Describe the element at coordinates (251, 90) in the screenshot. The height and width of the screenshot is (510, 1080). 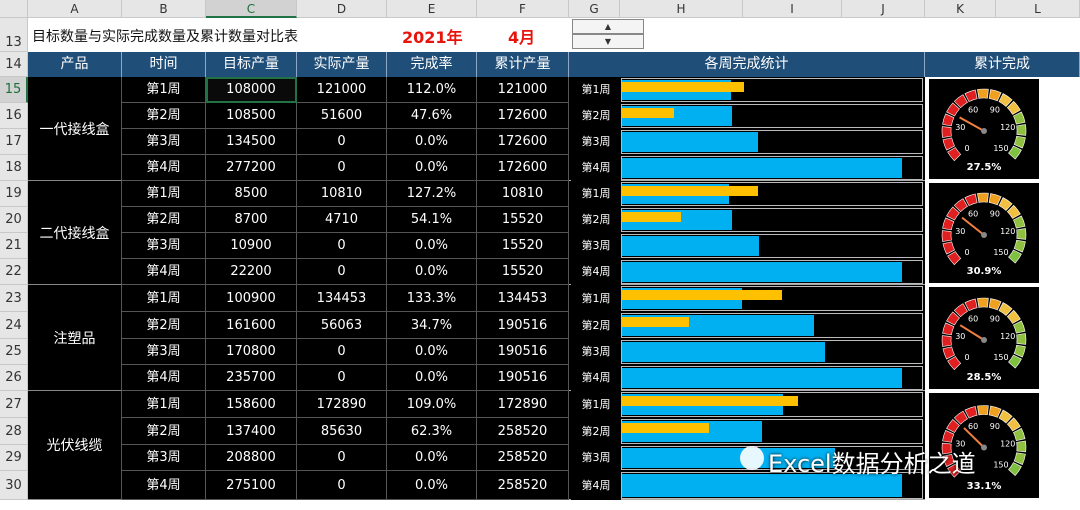
I see `cell-target: 108000` at that location.